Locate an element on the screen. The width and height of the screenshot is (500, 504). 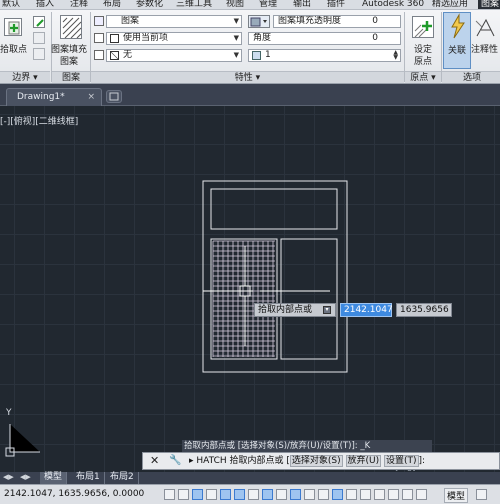
tab-layout2: 布局2 is located at coordinates (122, 478).